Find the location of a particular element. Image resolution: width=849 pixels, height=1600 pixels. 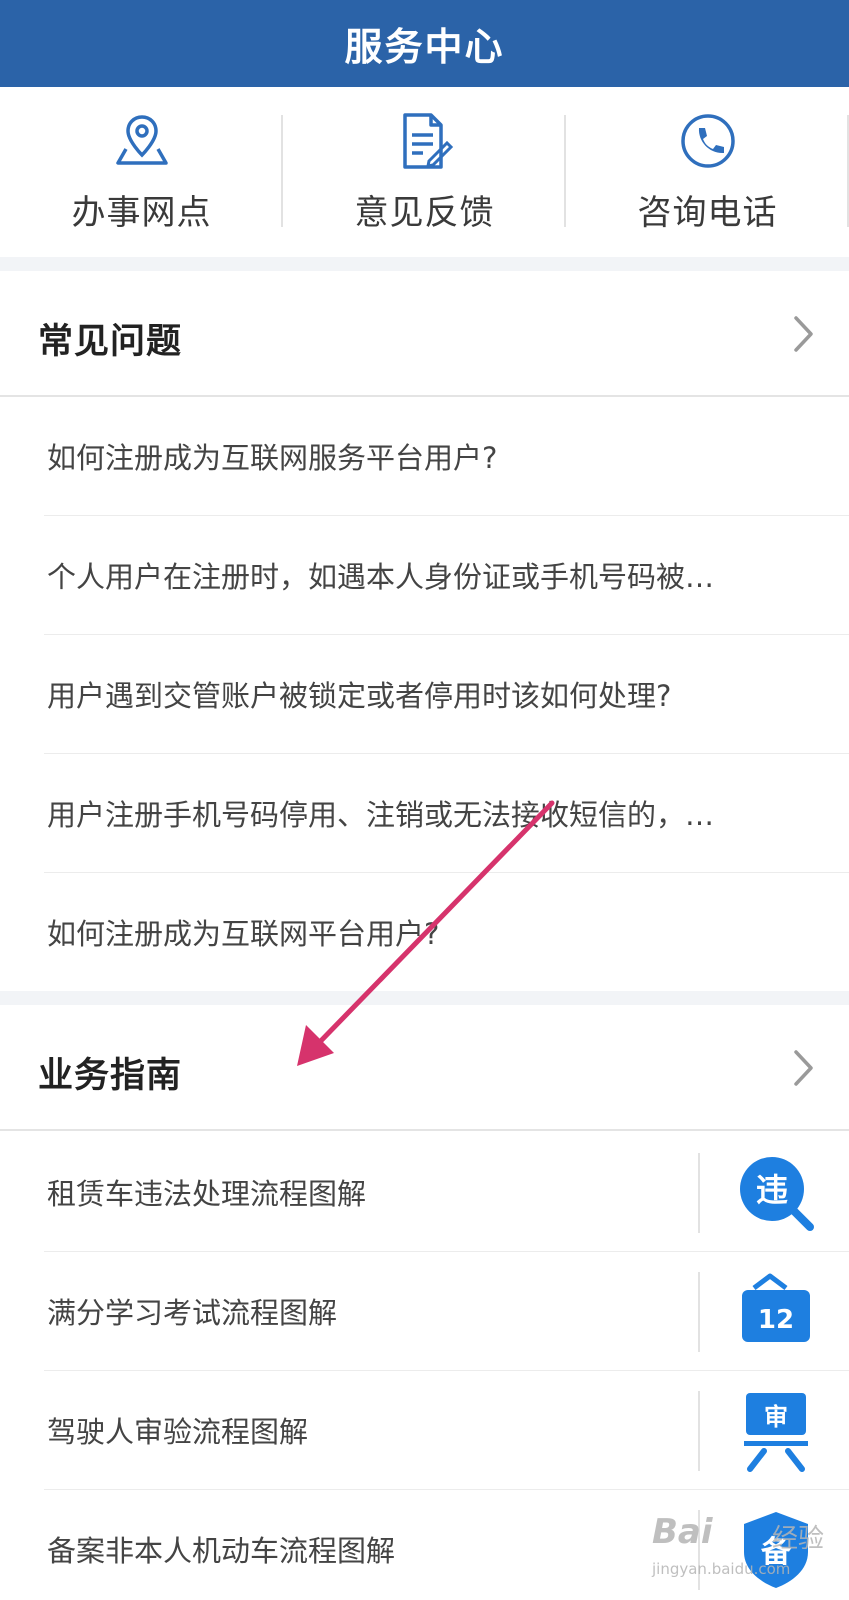

quick-actions-bar: 办事网点 意见反馈 咨询电话 is located at coordinates (424, 172).